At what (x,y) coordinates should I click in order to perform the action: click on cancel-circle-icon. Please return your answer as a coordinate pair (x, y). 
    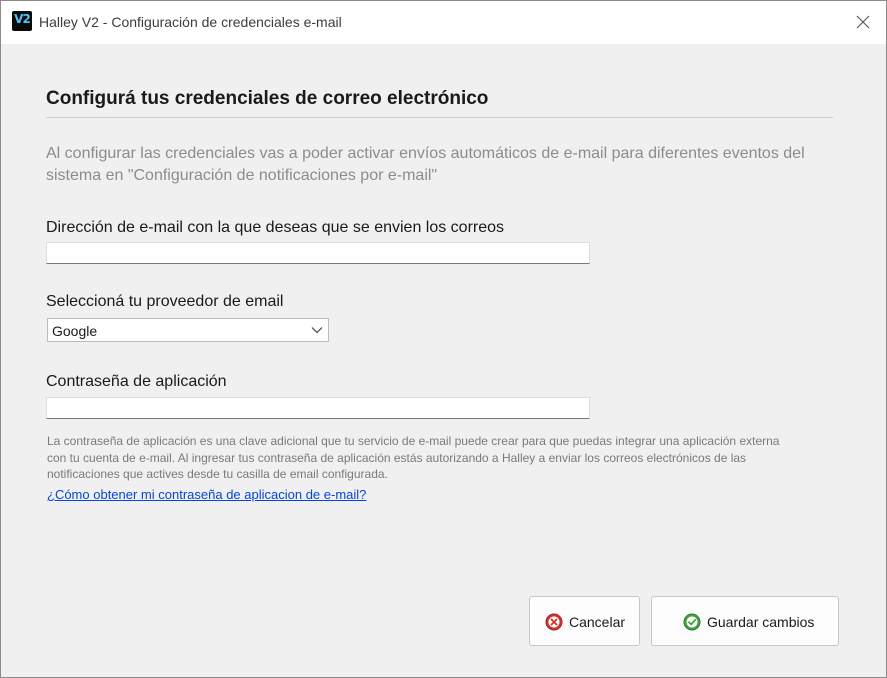
    Looking at the image, I should click on (554, 622).